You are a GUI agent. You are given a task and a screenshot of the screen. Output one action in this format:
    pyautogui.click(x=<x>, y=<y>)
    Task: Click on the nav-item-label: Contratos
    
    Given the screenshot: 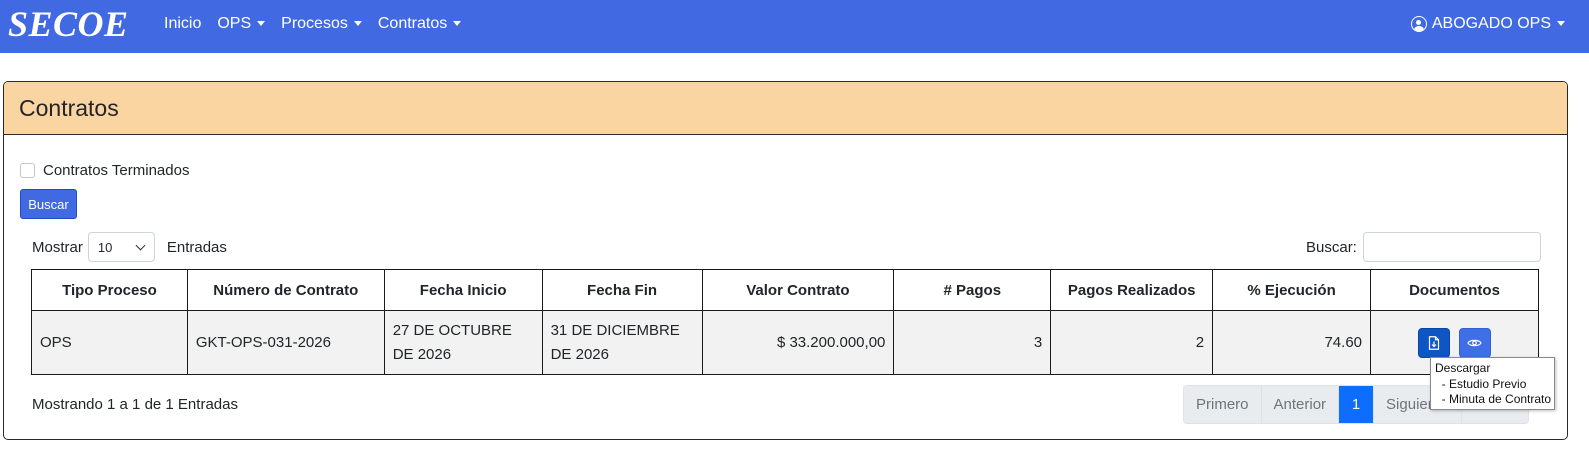 What is the action you would take?
    pyautogui.click(x=412, y=23)
    